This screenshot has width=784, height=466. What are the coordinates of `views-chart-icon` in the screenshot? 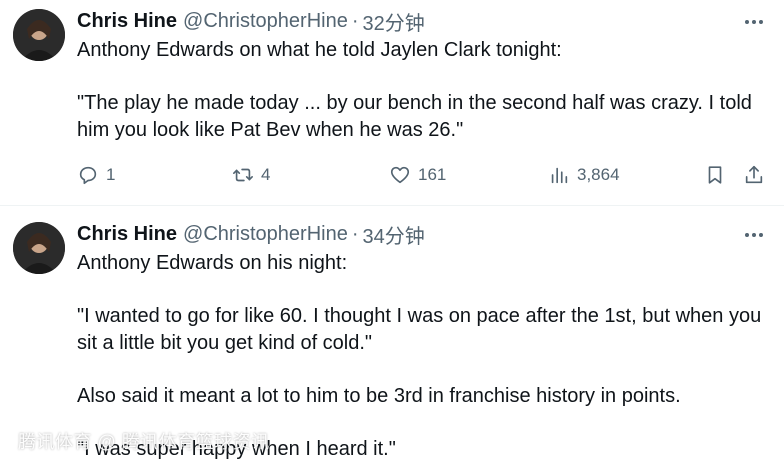 It's located at (559, 175).